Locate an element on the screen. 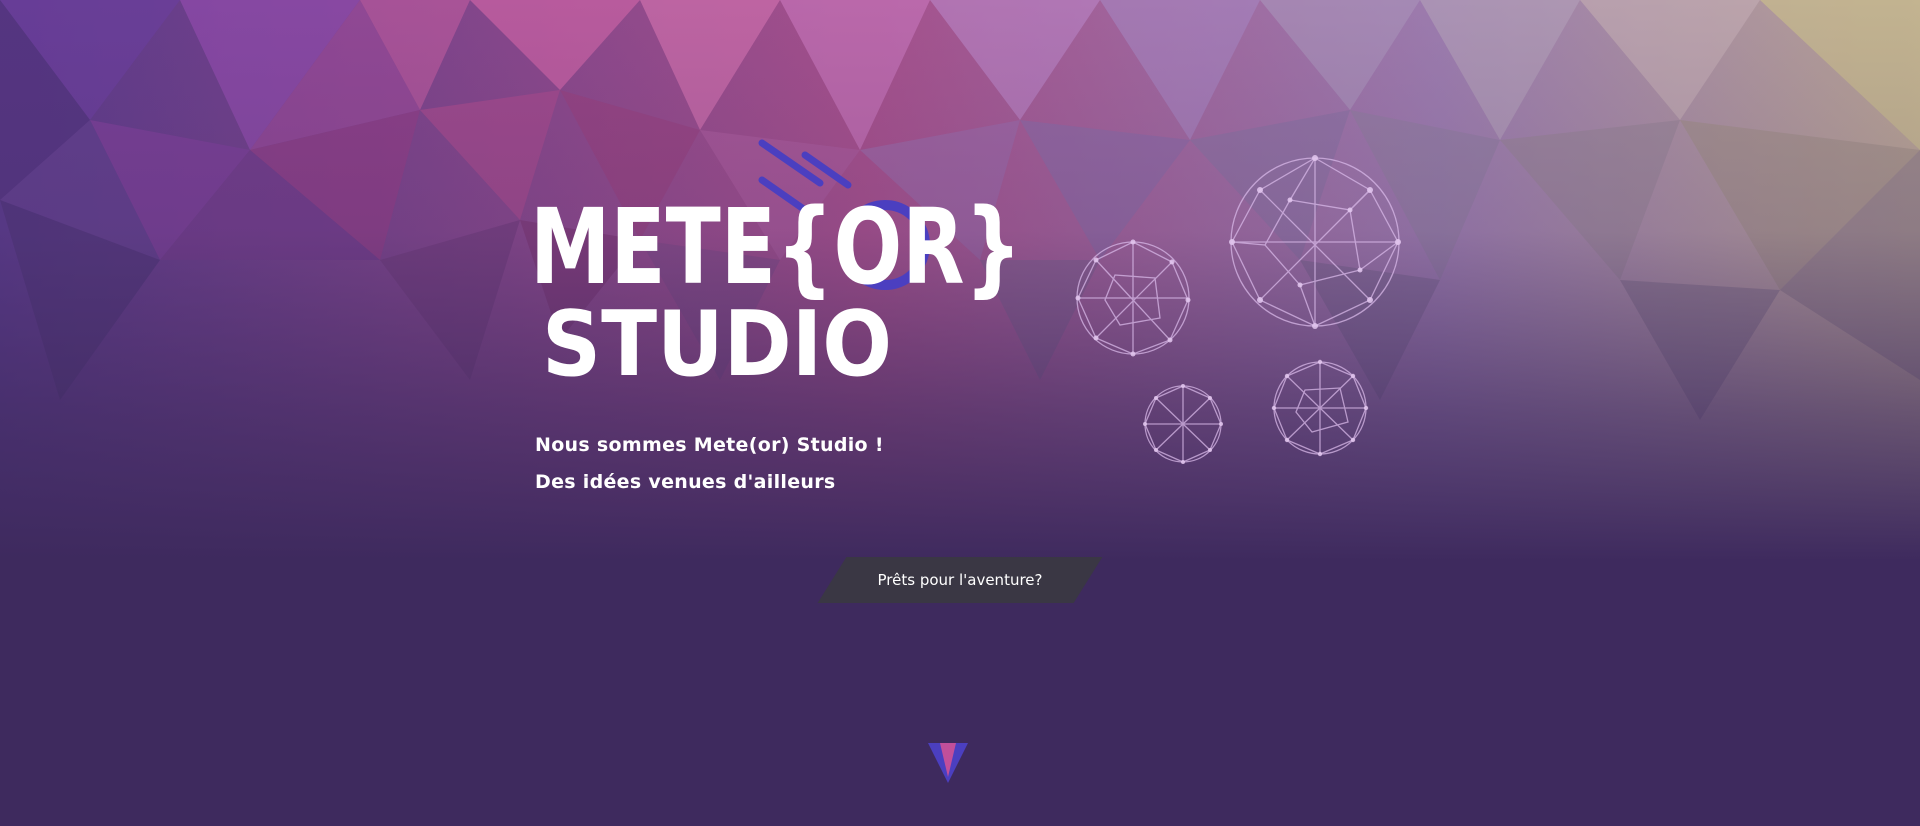 This screenshot has width=1920, height=826. meteor-studio-logo: METE{OR} STUDIO is located at coordinates (776, 262).